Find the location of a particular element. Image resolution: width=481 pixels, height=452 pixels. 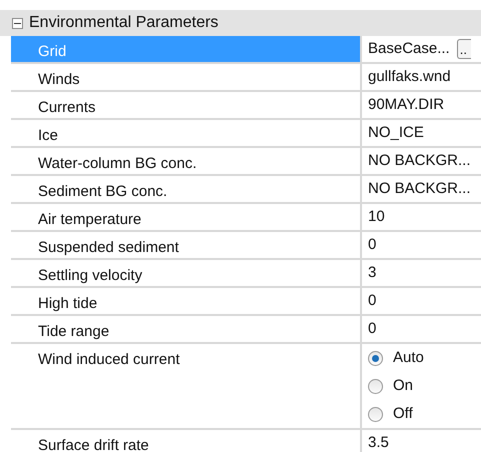

property-label: Wind induced current is located at coordinates (185, 357).